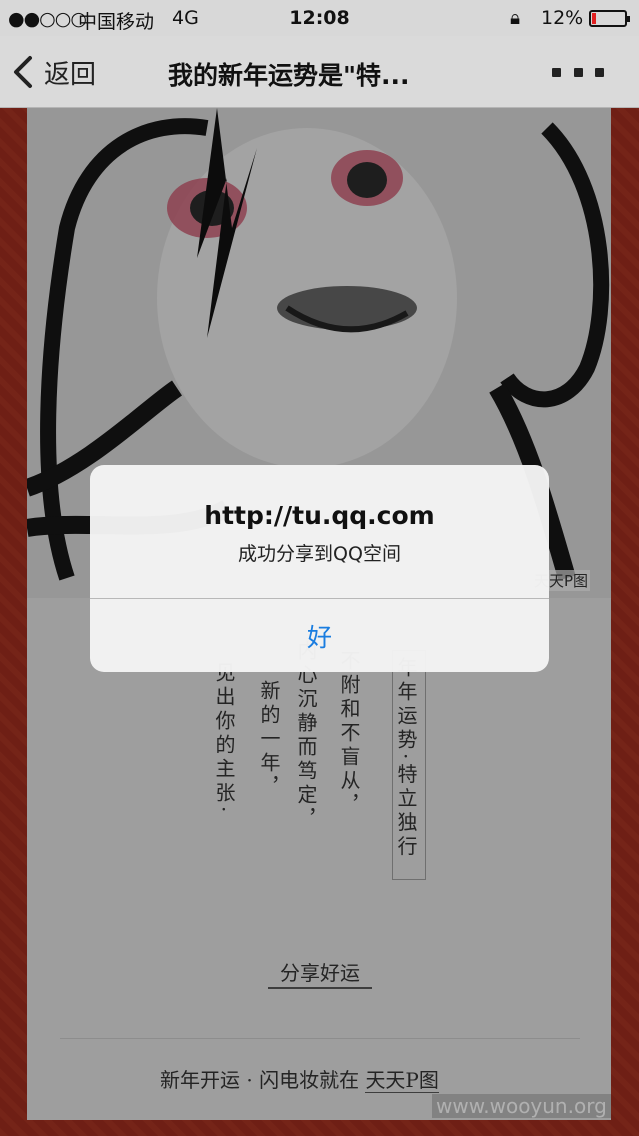 Image resolution: width=639 pixels, height=1136 pixels. What do you see at coordinates (319, 635) in the screenshot?
I see `alert-ok-button: 好` at bounding box center [319, 635].